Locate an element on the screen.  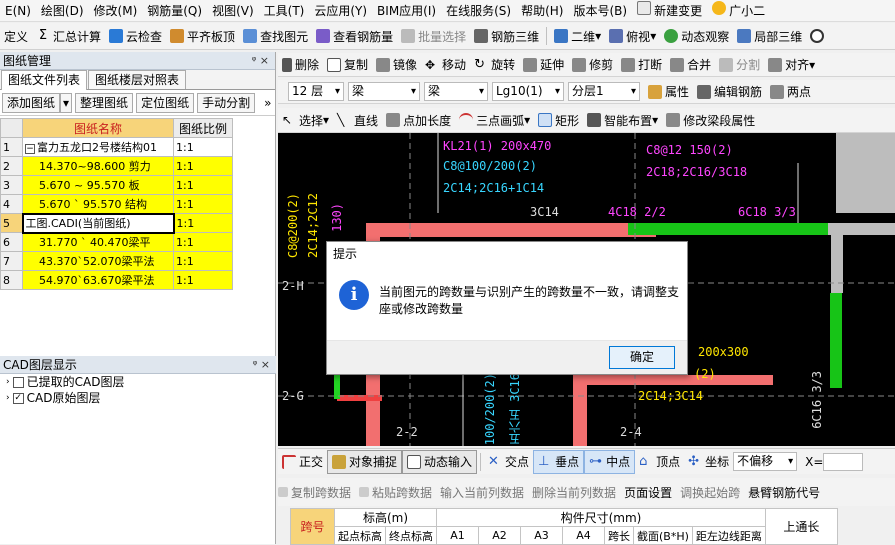
vertex-snap-button: ⌂ 顶点 is located at coordinates (659, 462).